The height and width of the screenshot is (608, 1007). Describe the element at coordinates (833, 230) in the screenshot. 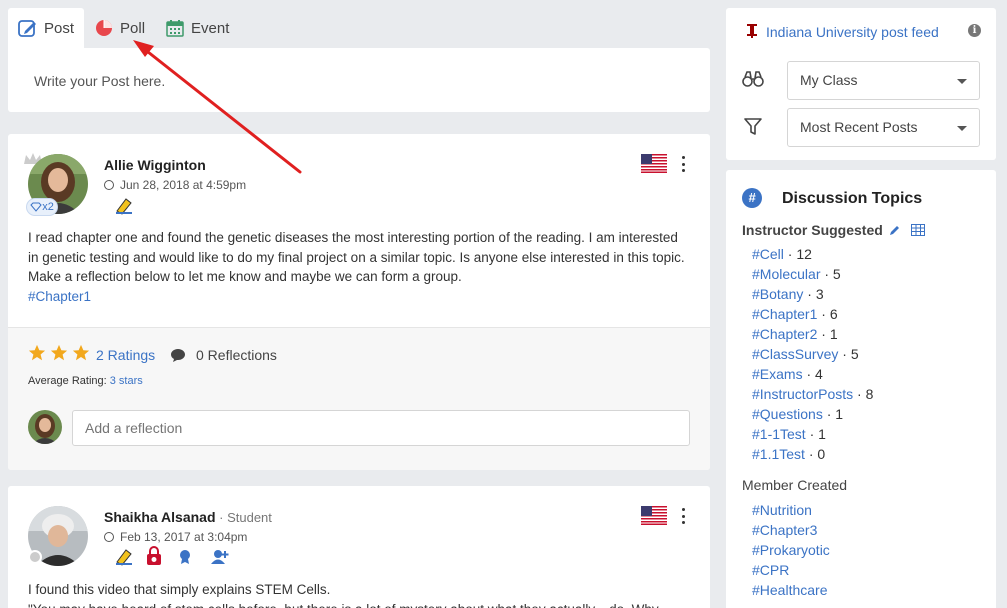

I see `instructor-suggested-heading: Instructor Suggested` at that location.